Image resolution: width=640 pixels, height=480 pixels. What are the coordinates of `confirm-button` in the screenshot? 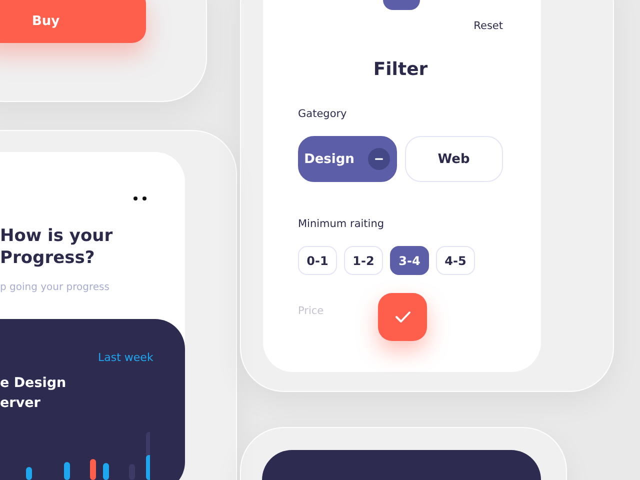 It's located at (402, 317).